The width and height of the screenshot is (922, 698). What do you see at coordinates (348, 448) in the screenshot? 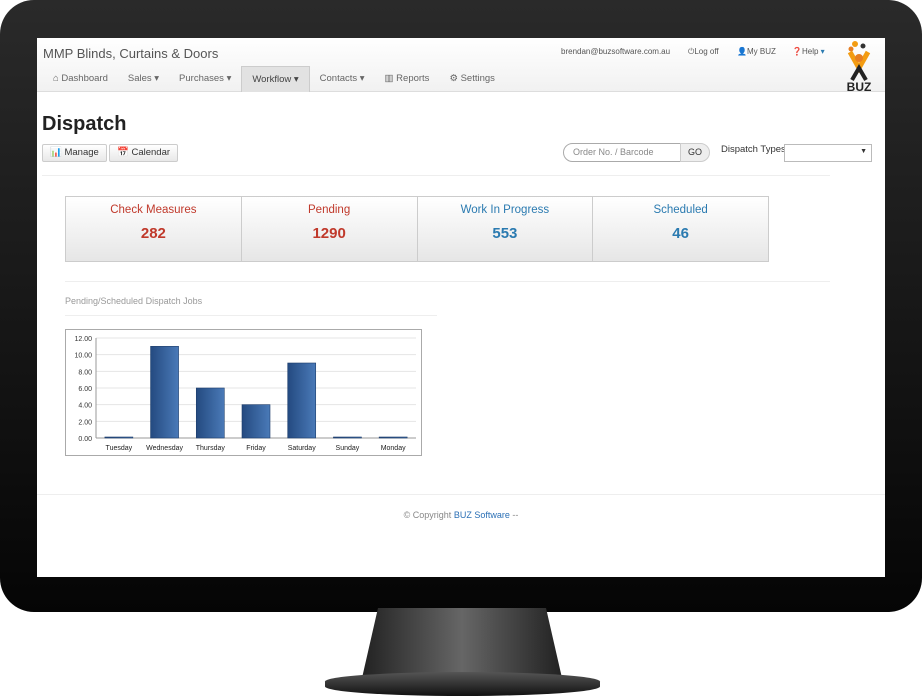
I see `x-tick-label: Sunday` at bounding box center [348, 448].